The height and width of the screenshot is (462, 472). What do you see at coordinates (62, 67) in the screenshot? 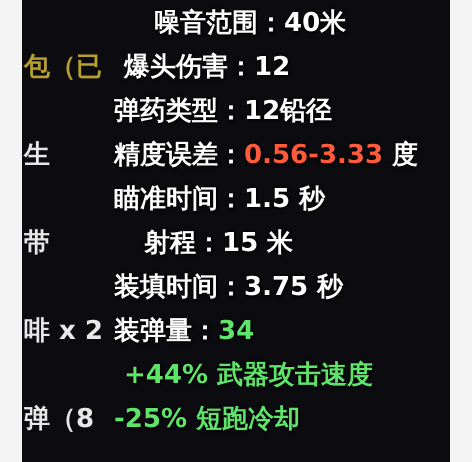
I see `background-item-text: 包（已` at bounding box center [62, 67].